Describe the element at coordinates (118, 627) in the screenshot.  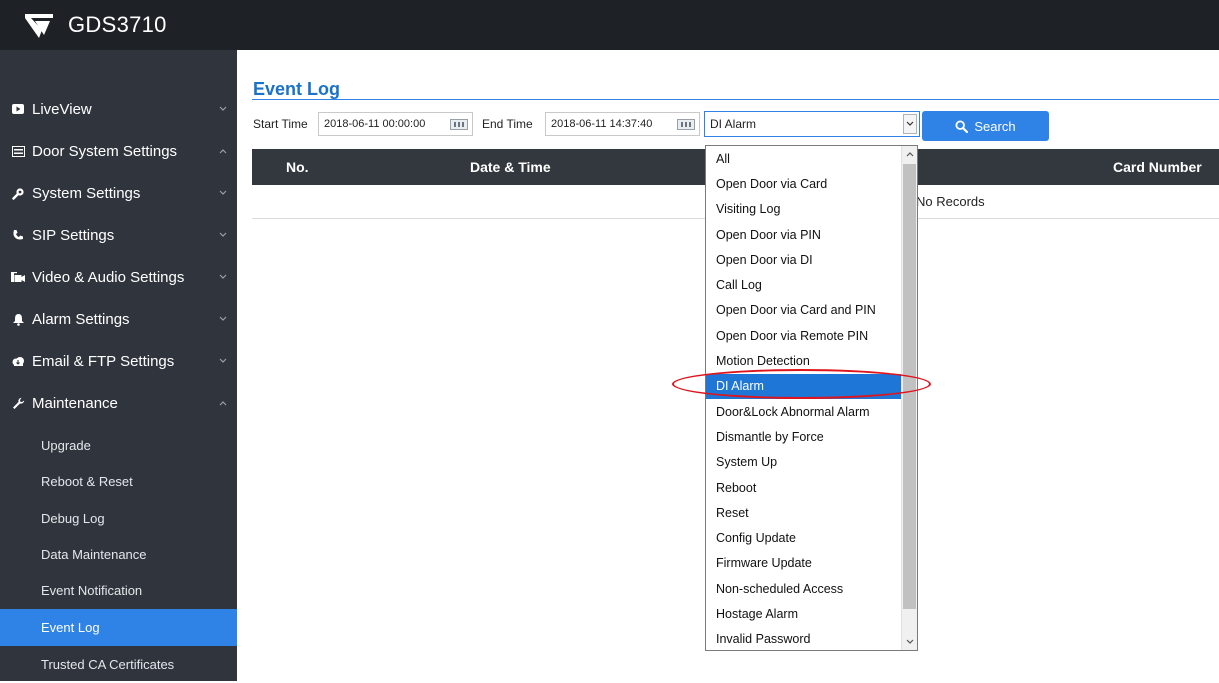
I see `sidebar-subitem-event-log: Event Log` at that location.